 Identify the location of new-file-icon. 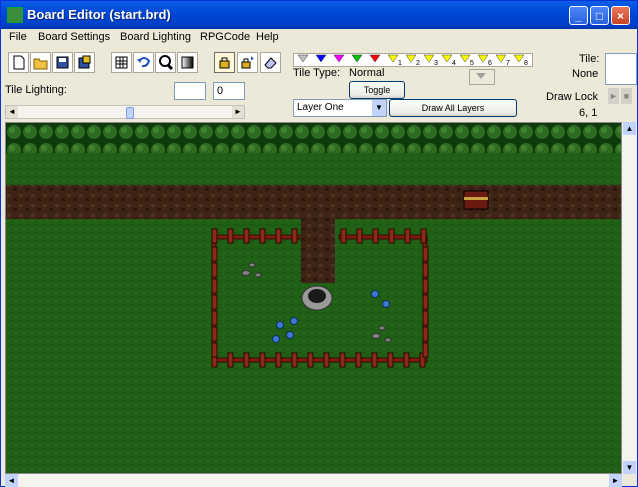
(18, 62).